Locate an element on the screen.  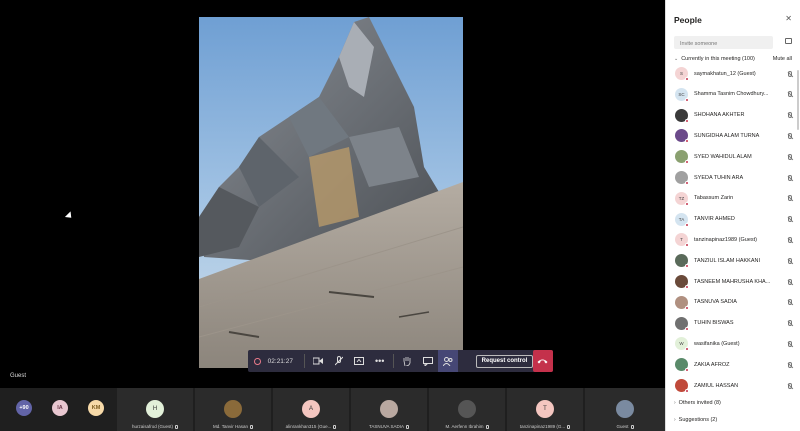
avatar: T is located at coordinates (545, 409).